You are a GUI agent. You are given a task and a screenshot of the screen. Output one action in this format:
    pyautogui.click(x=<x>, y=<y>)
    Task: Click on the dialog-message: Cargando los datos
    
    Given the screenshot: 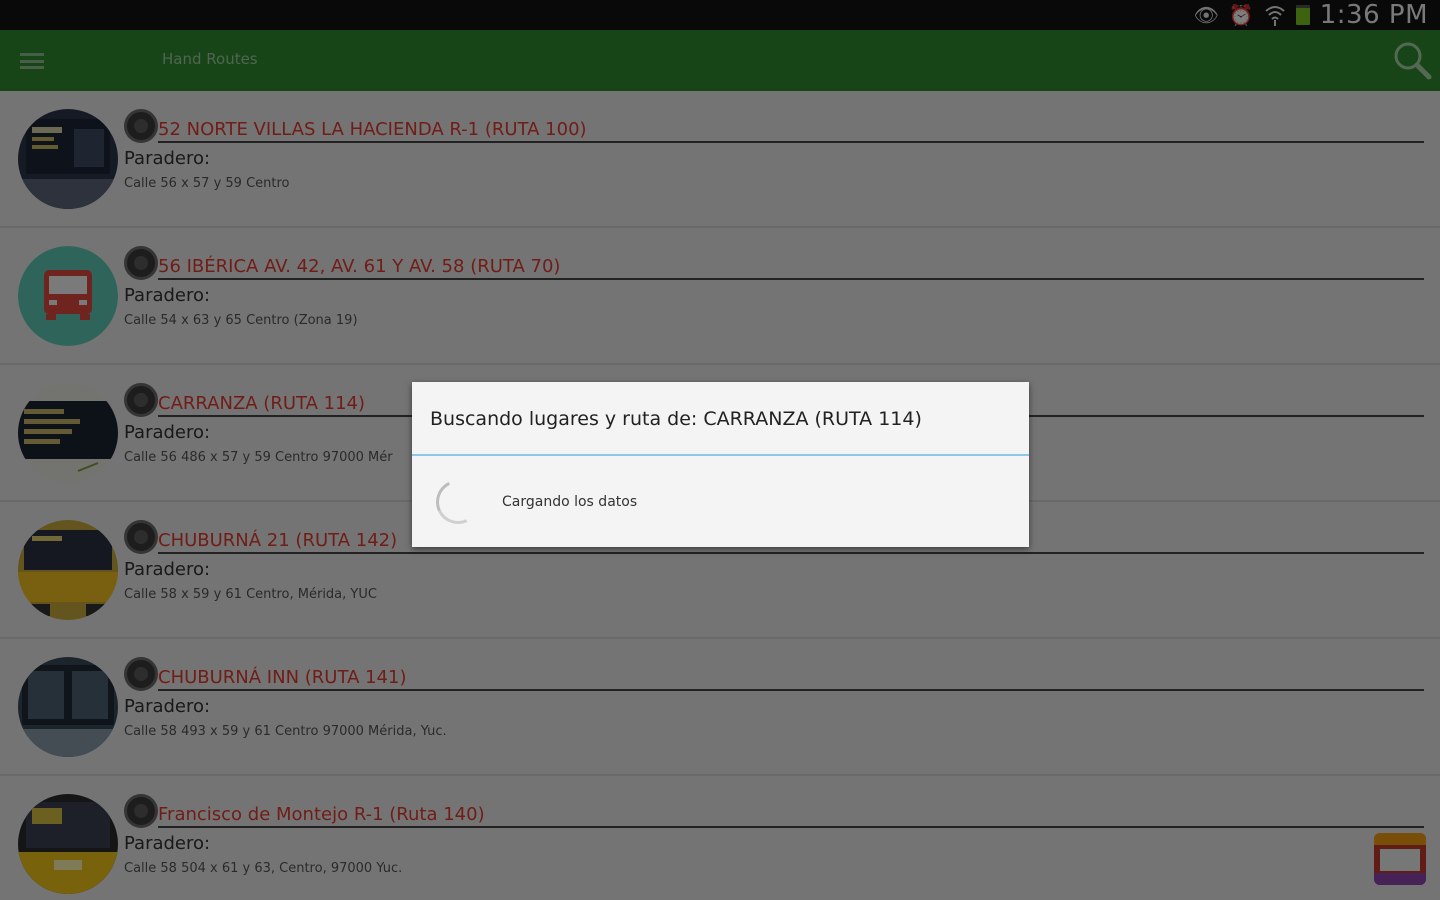 What is the action you would take?
    pyautogui.click(x=570, y=502)
    